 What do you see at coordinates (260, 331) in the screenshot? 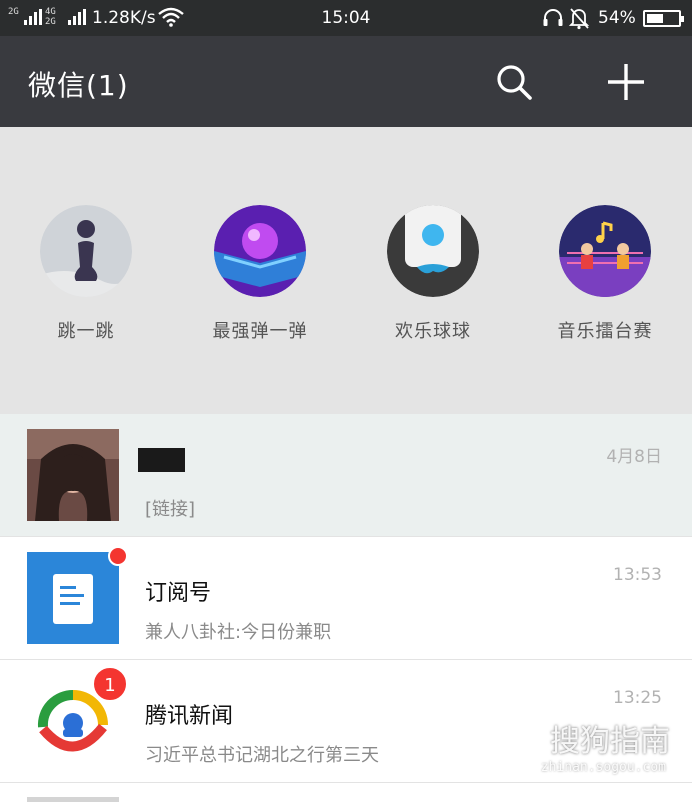
I see `mini-program-label: 最强弹一弹` at bounding box center [260, 331].